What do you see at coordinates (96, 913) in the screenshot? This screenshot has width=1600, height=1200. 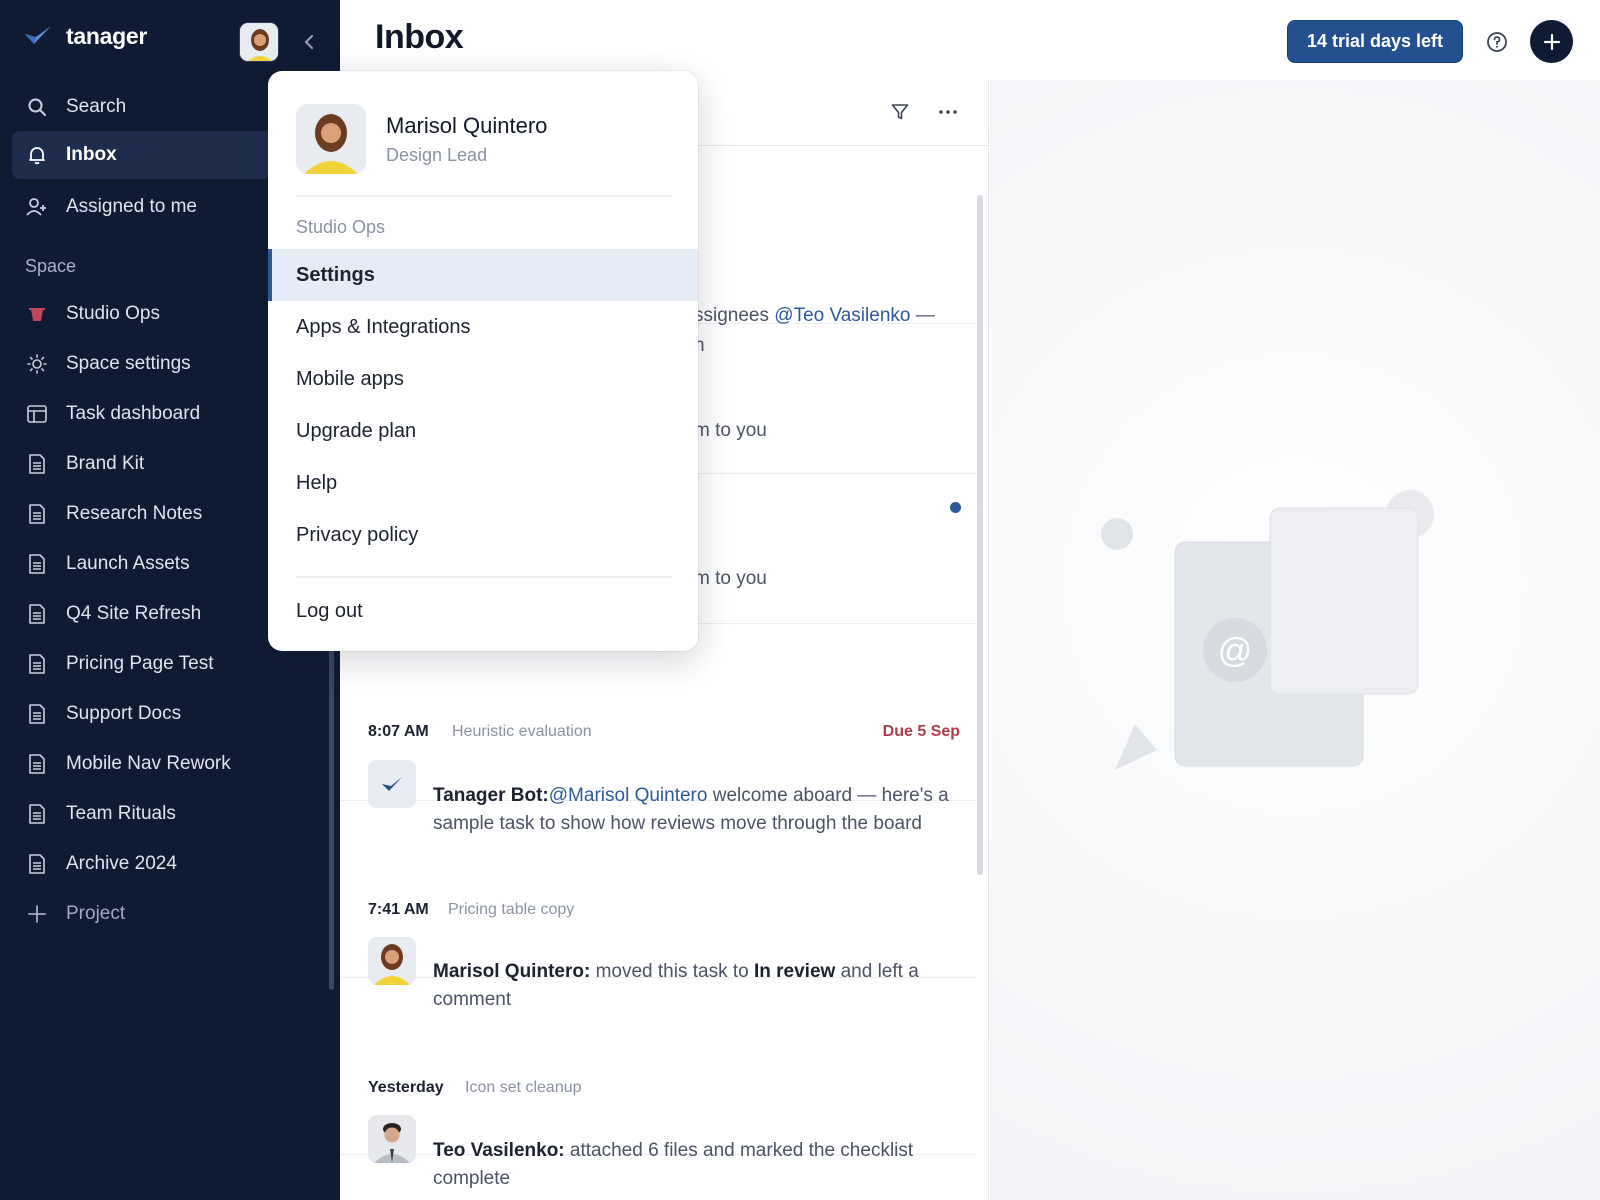 I see `add-project-label: Project` at bounding box center [96, 913].